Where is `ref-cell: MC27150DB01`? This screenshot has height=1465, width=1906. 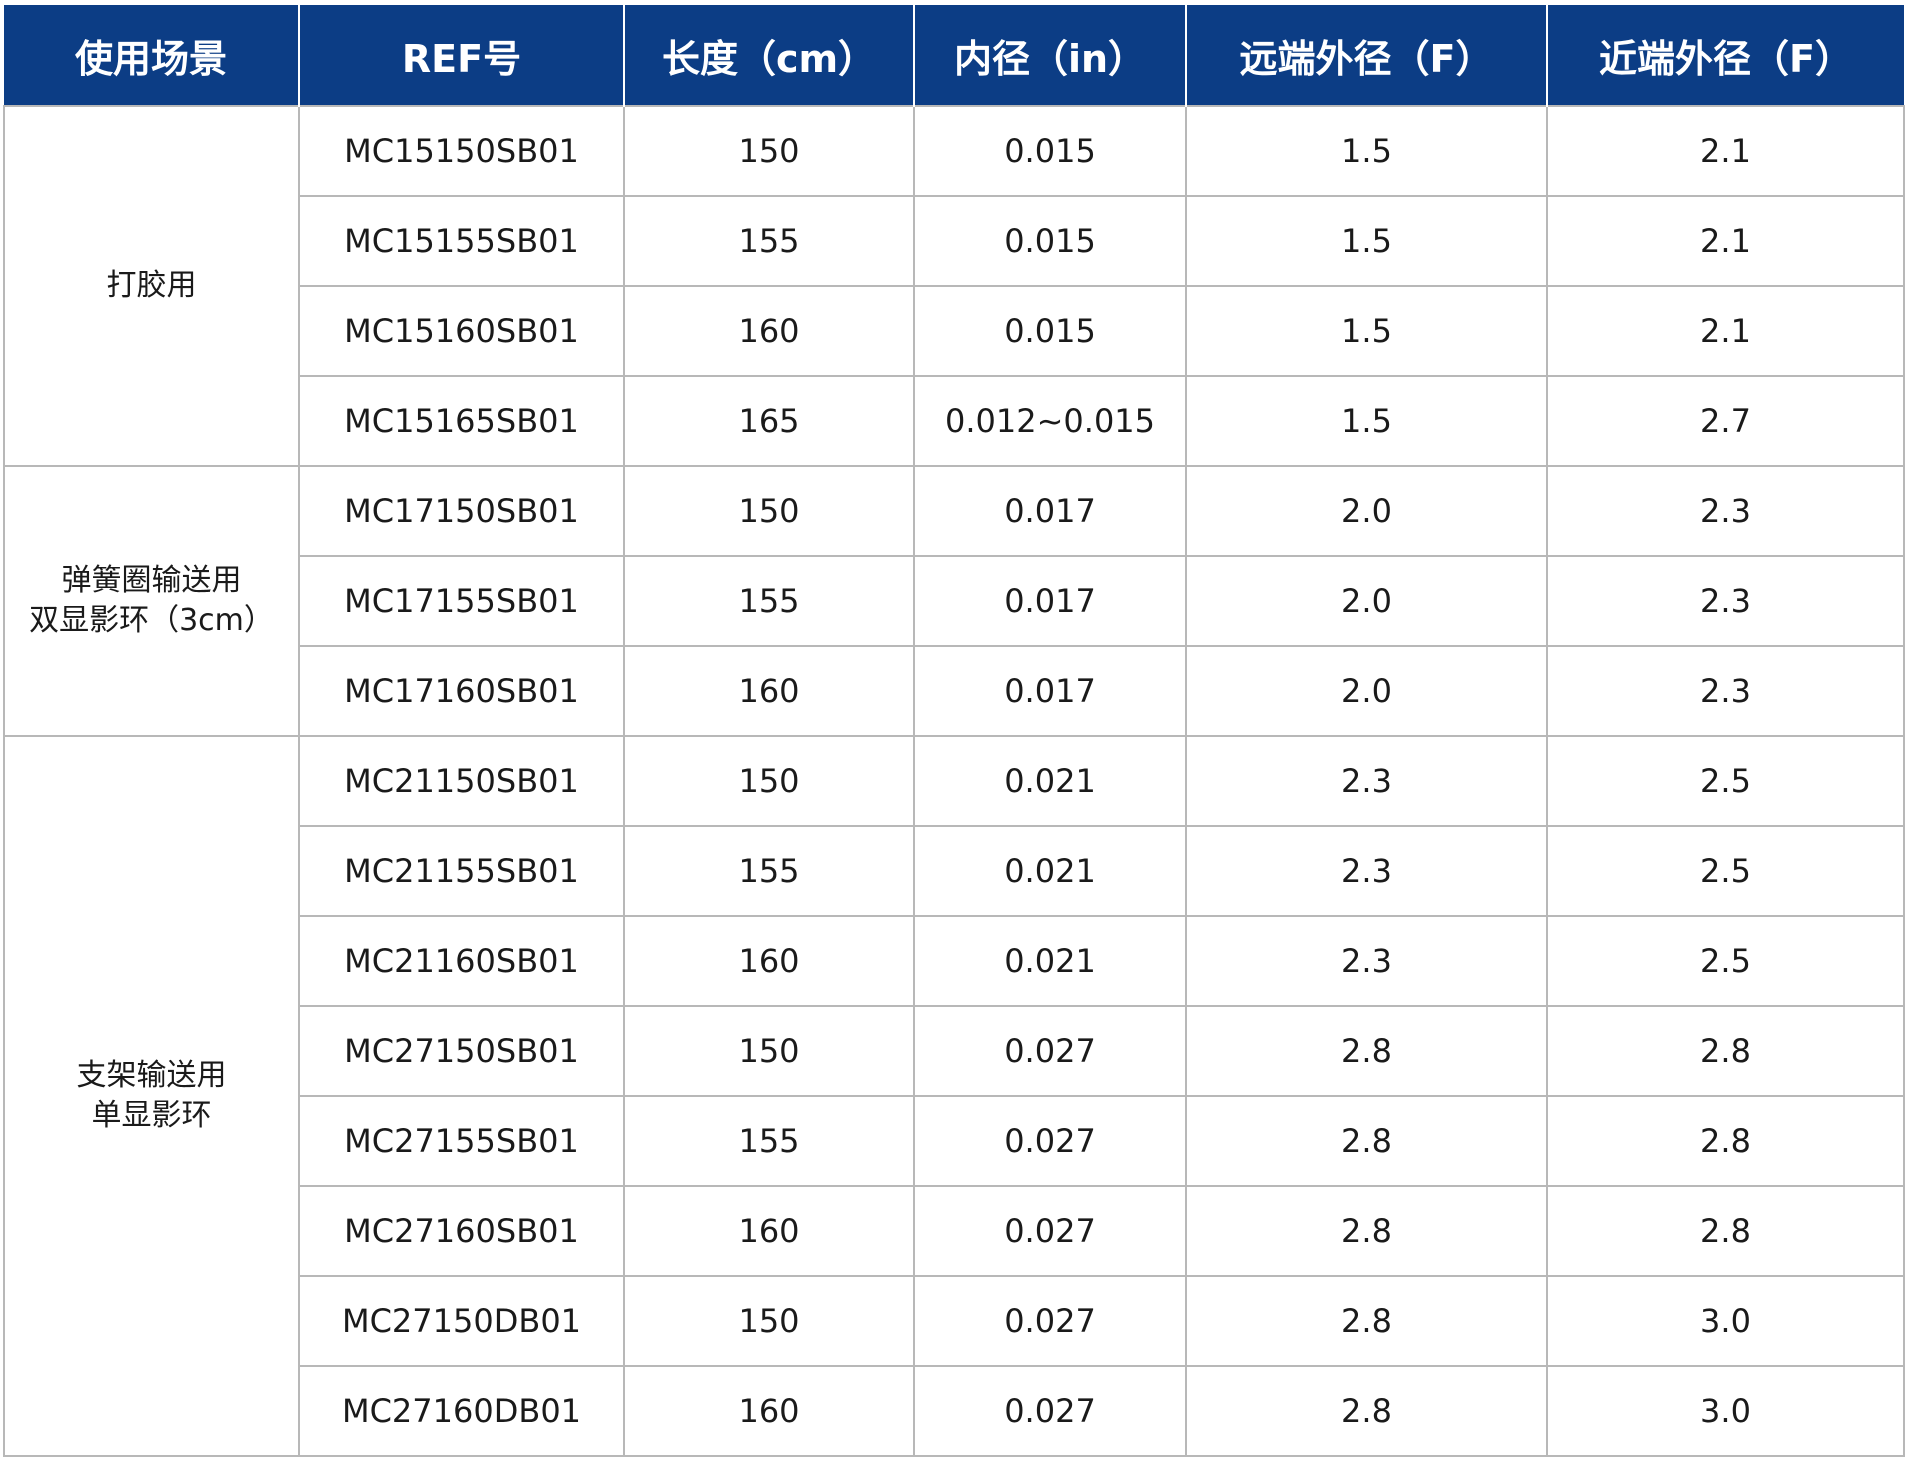
ref-cell: MC27150DB01 is located at coordinates (461, 1321).